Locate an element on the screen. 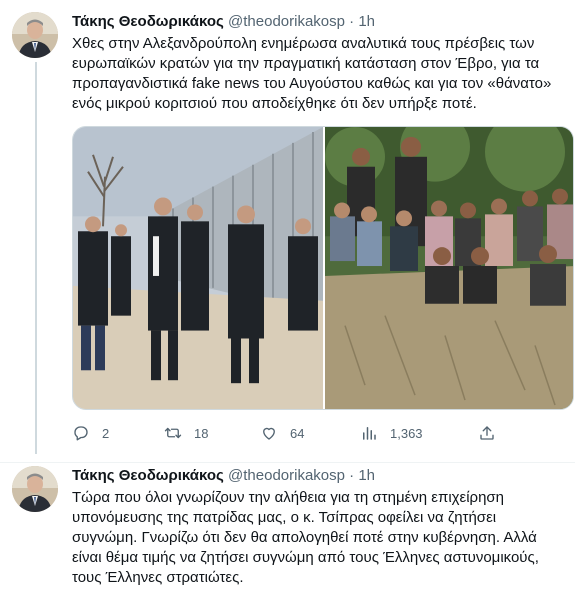  reply-count: 2 is located at coordinates (106, 433).